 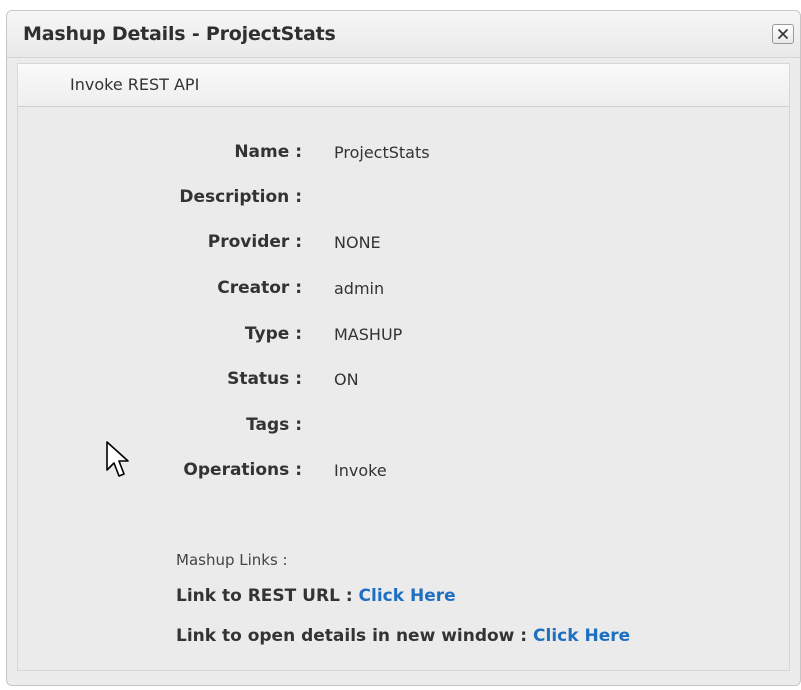 What do you see at coordinates (355, 636) in the screenshot?
I see `new-window-label: Link to open details in new window :` at bounding box center [355, 636].